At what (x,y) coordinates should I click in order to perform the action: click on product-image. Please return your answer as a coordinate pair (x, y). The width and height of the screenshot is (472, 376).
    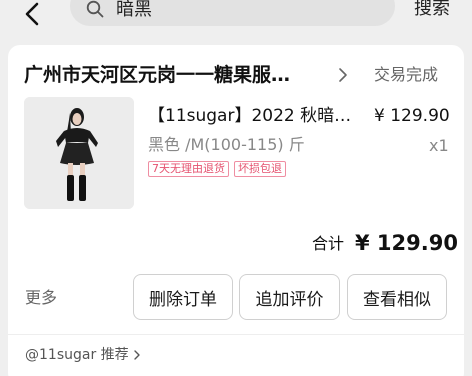
    Looking at the image, I should click on (79, 153).